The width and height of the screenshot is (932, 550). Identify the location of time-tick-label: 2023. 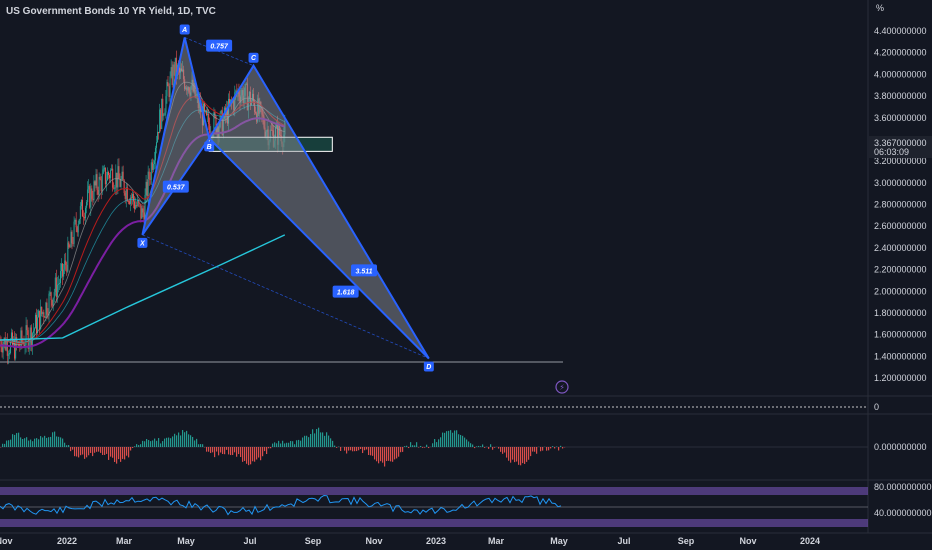
(436, 541).